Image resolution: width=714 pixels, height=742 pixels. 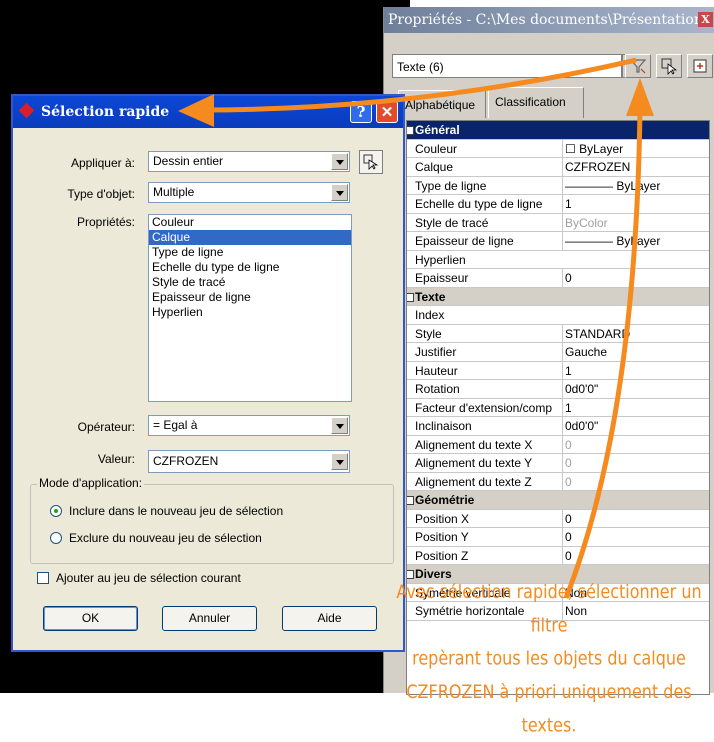 What do you see at coordinates (196, 110) in the screenshot?
I see `arrowhead-dialog` at bounding box center [196, 110].